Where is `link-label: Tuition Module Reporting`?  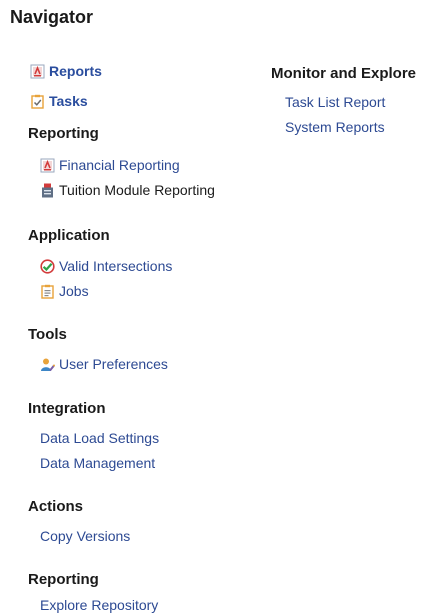
link-label: Tuition Module Reporting is located at coordinates (137, 190).